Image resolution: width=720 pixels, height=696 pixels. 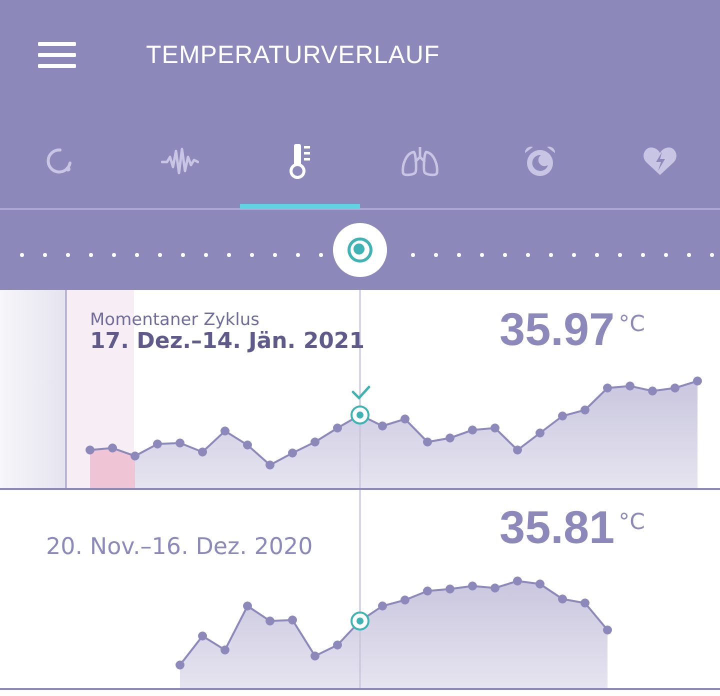 What do you see at coordinates (660, 161) in the screenshot?
I see `broken-heart-icon` at bounding box center [660, 161].